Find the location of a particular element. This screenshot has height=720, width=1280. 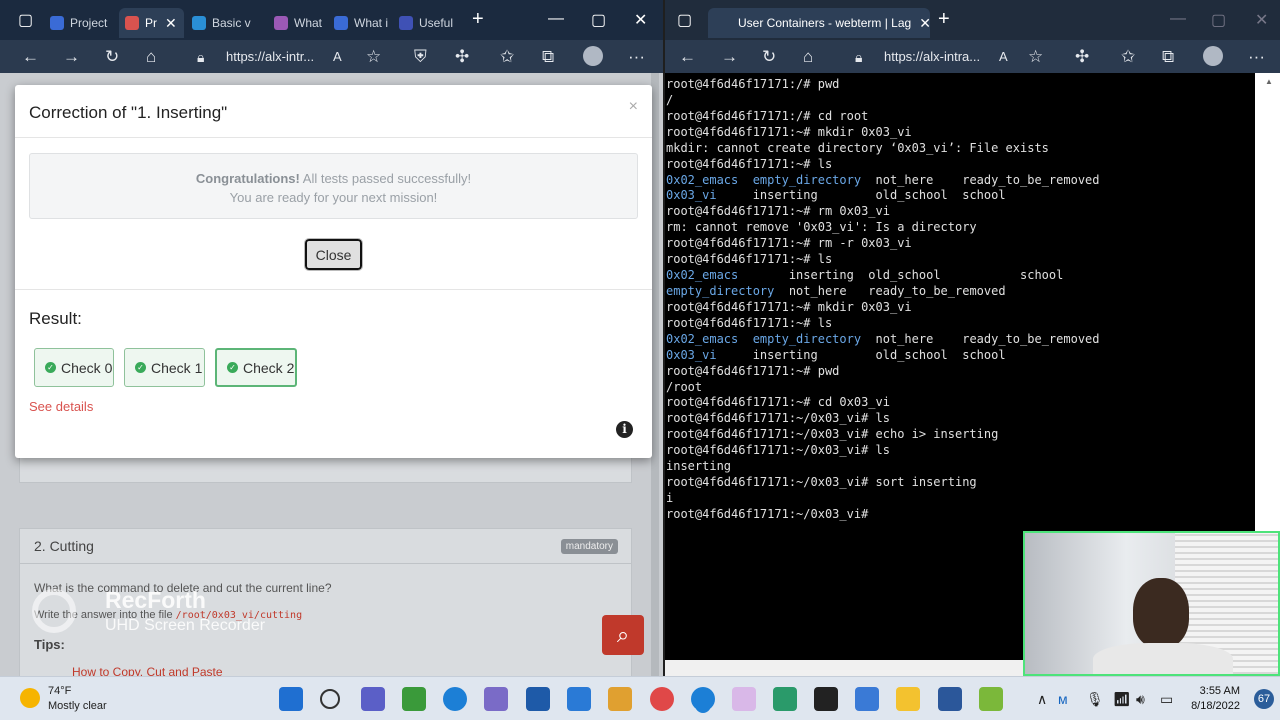

calculator-icon is located at coordinates (867, 699).